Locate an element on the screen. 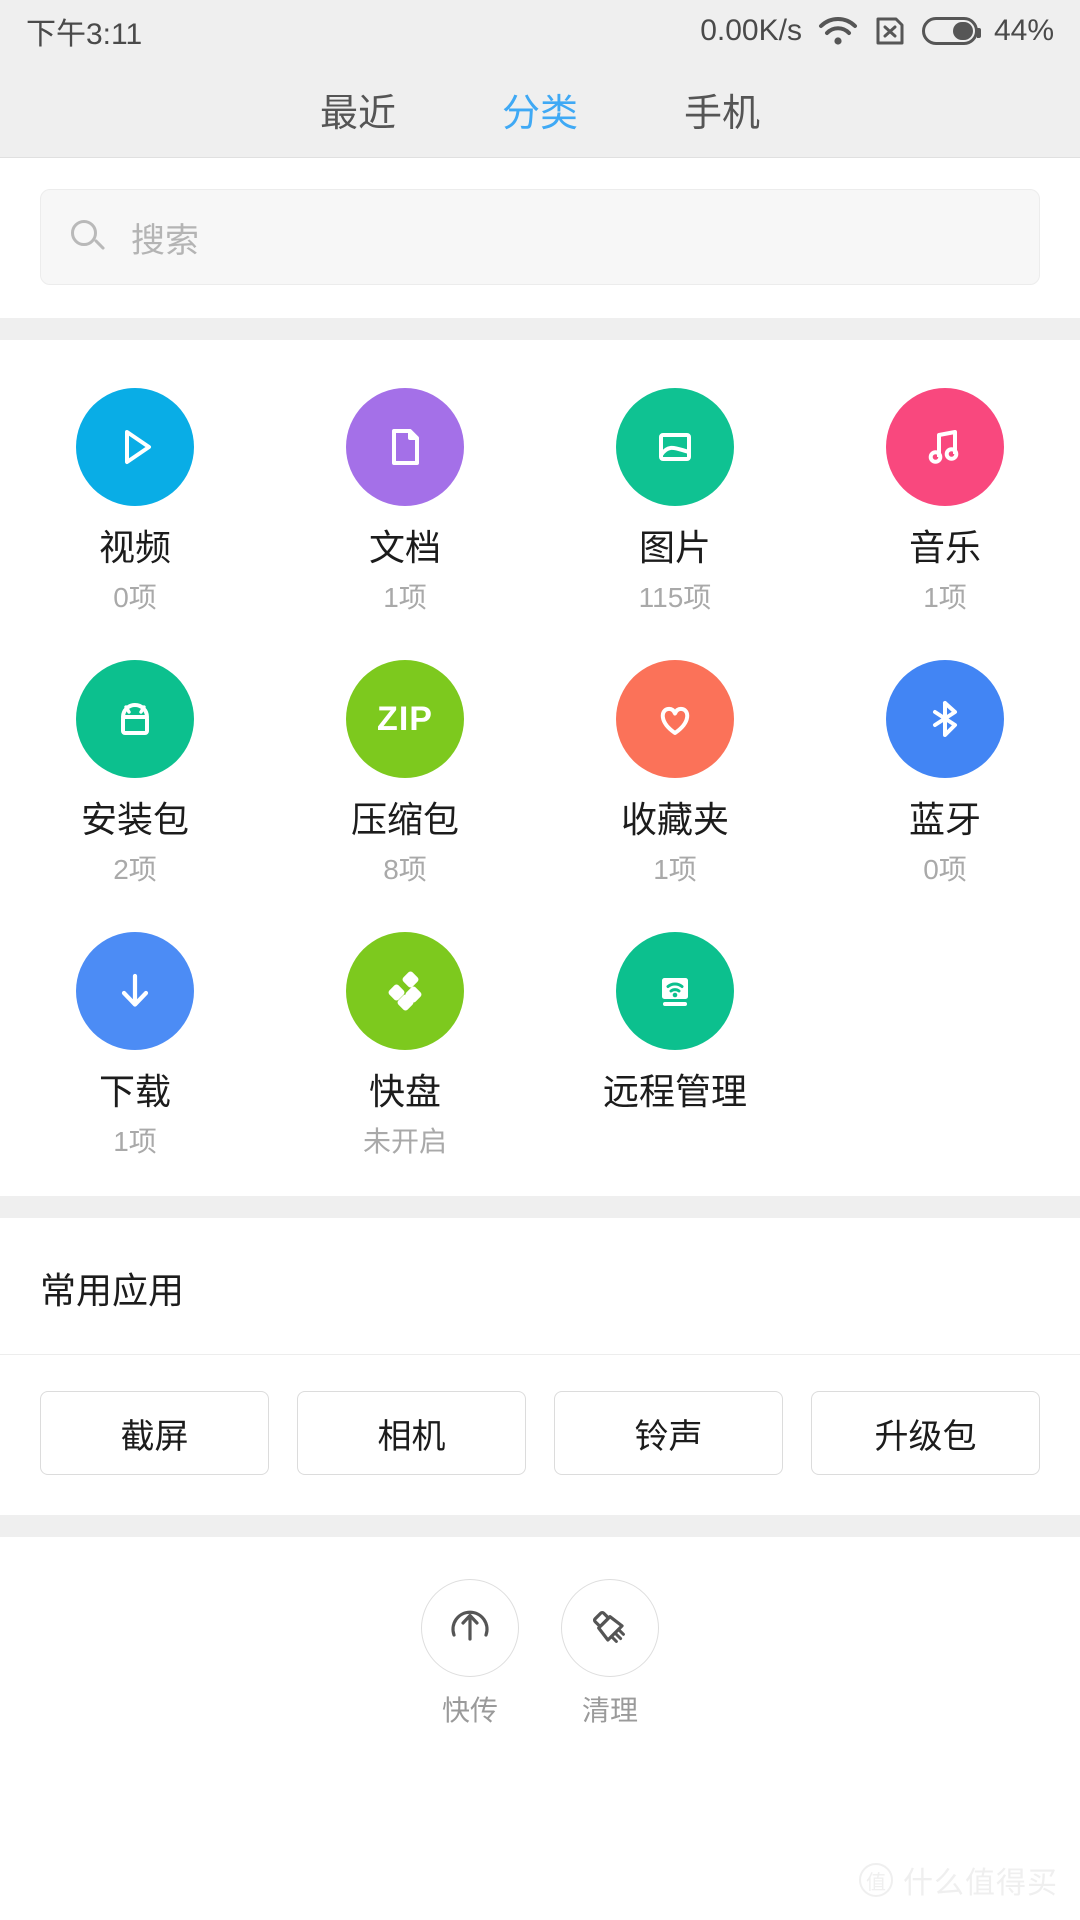 The width and height of the screenshot is (1080, 1920). section-divider-top is located at coordinates (540, 329).